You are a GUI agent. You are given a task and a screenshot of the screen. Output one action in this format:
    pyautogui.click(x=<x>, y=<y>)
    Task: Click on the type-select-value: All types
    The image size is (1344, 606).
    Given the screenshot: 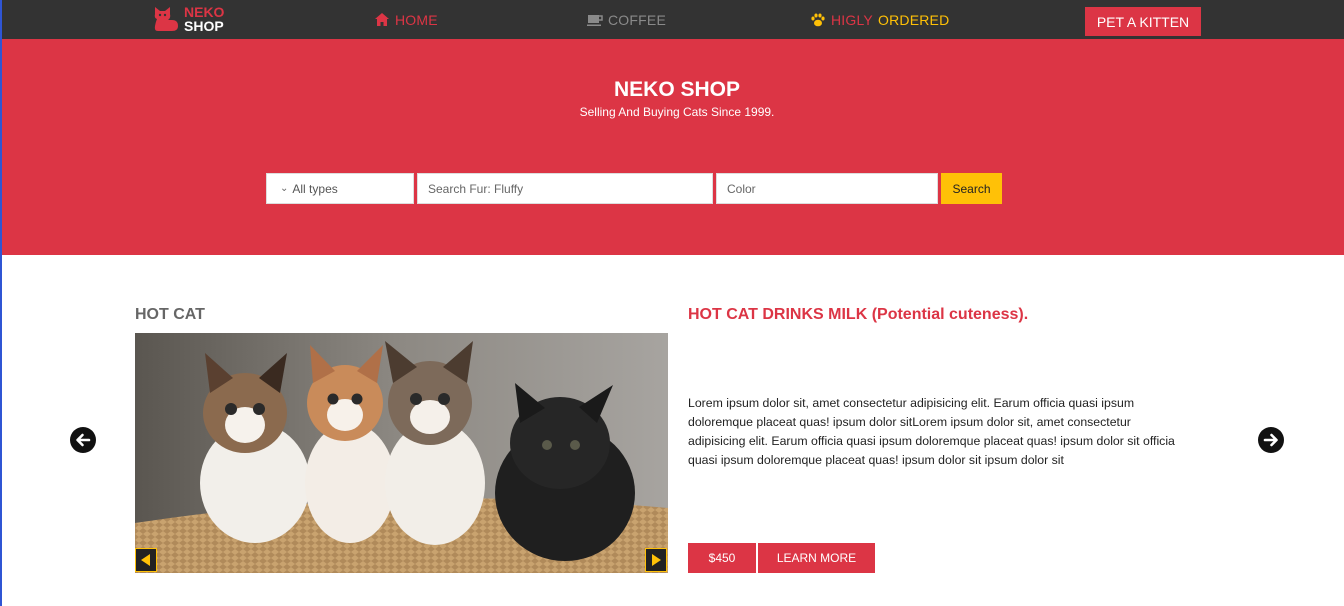 What is the action you would take?
    pyautogui.click(x=315, y=188)
    